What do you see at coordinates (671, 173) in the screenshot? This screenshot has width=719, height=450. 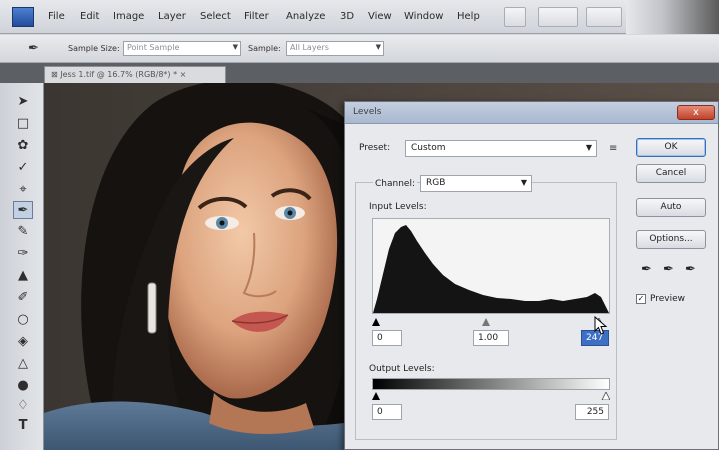 I see `cancel-button: Cancel` at bounding box center [671, 173].